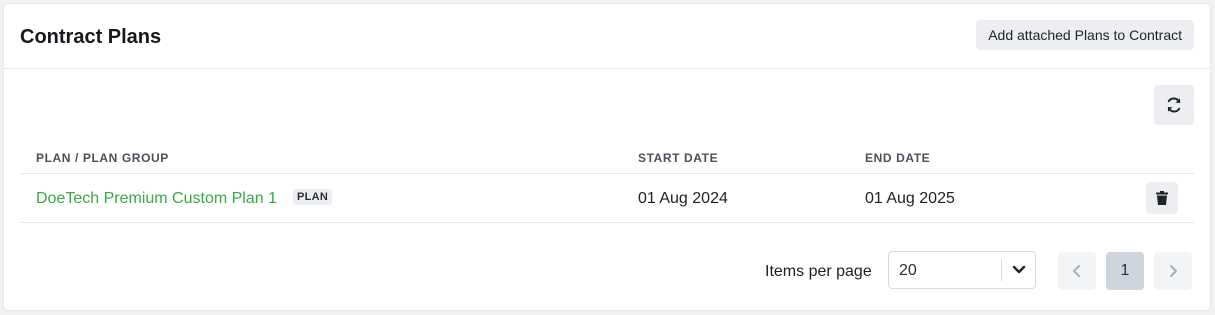 This screenshot has width=1215, height=315. I want to click on trash-icon, so click(1162, 198).